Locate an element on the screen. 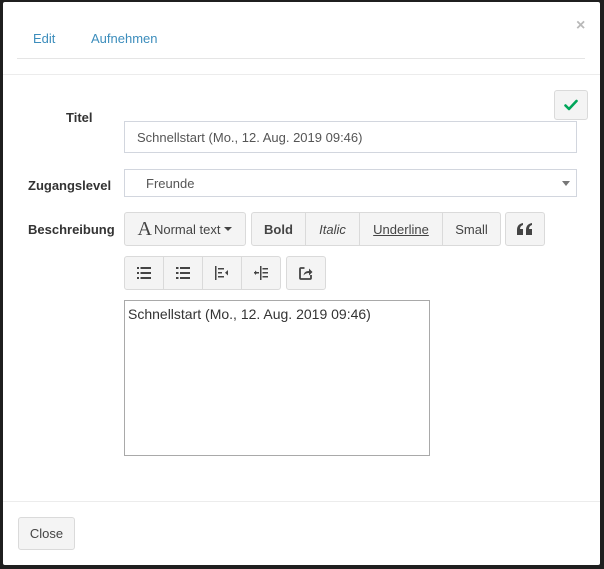 This screenshot has height=569, width=604. blockquote-button is located at coordinates (525, 229).